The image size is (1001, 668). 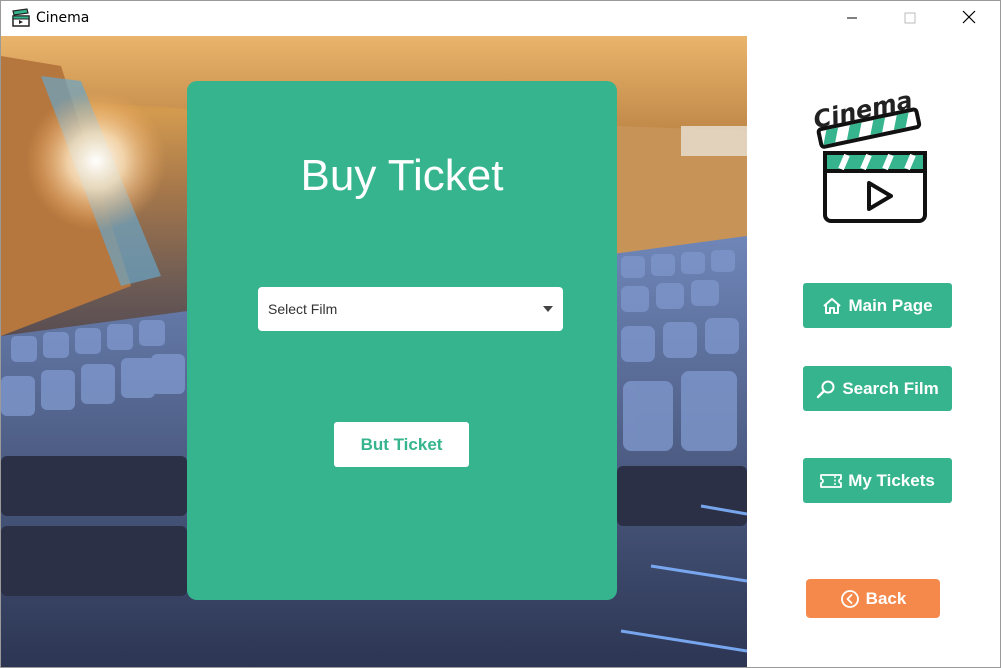 I want to click on cinema-logo: Cinema, so click(x=867, y=150).